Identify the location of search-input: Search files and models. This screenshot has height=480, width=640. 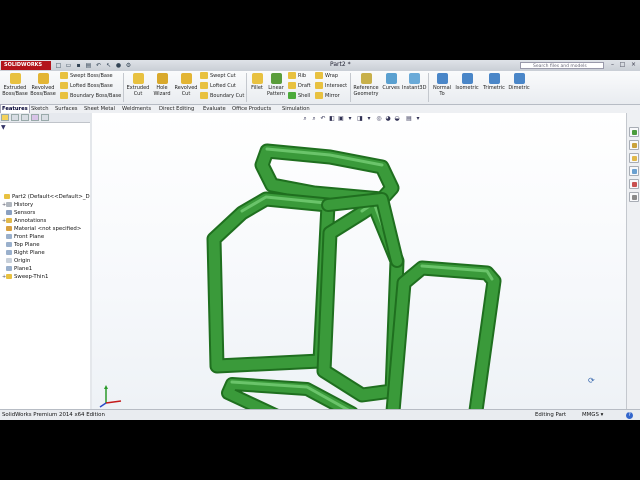
(562, 65).